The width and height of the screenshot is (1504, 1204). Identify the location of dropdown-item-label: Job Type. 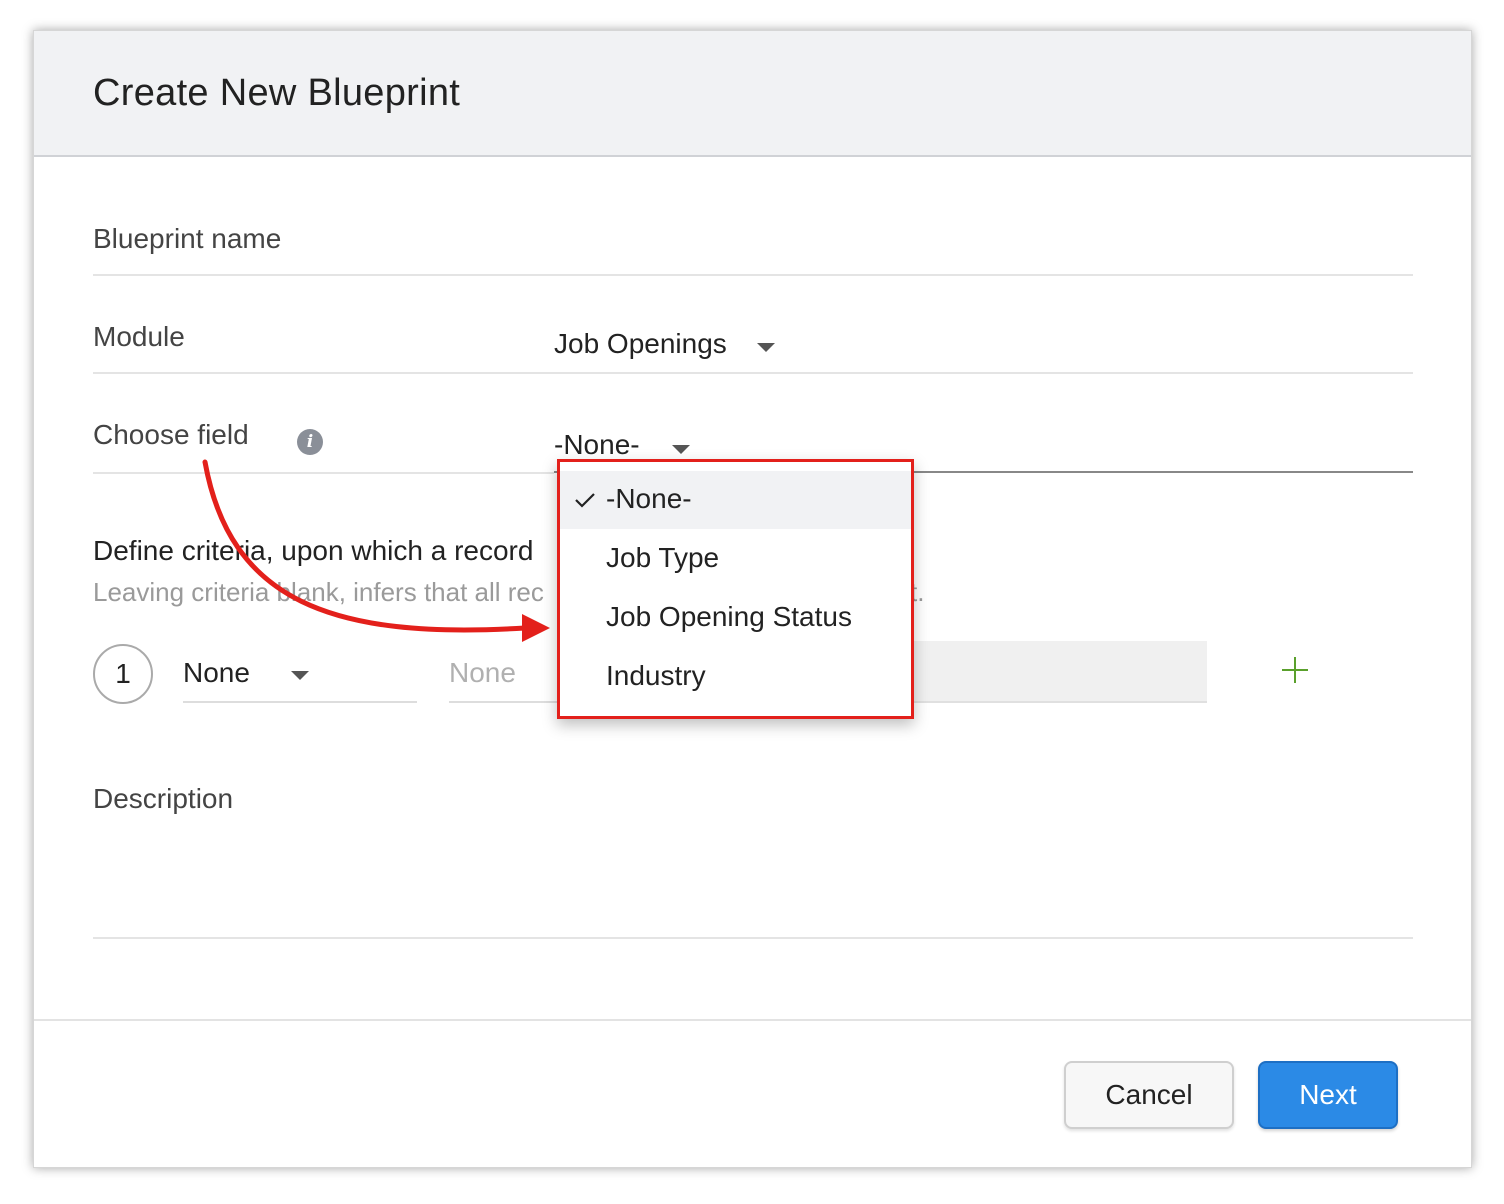
(663, 557).